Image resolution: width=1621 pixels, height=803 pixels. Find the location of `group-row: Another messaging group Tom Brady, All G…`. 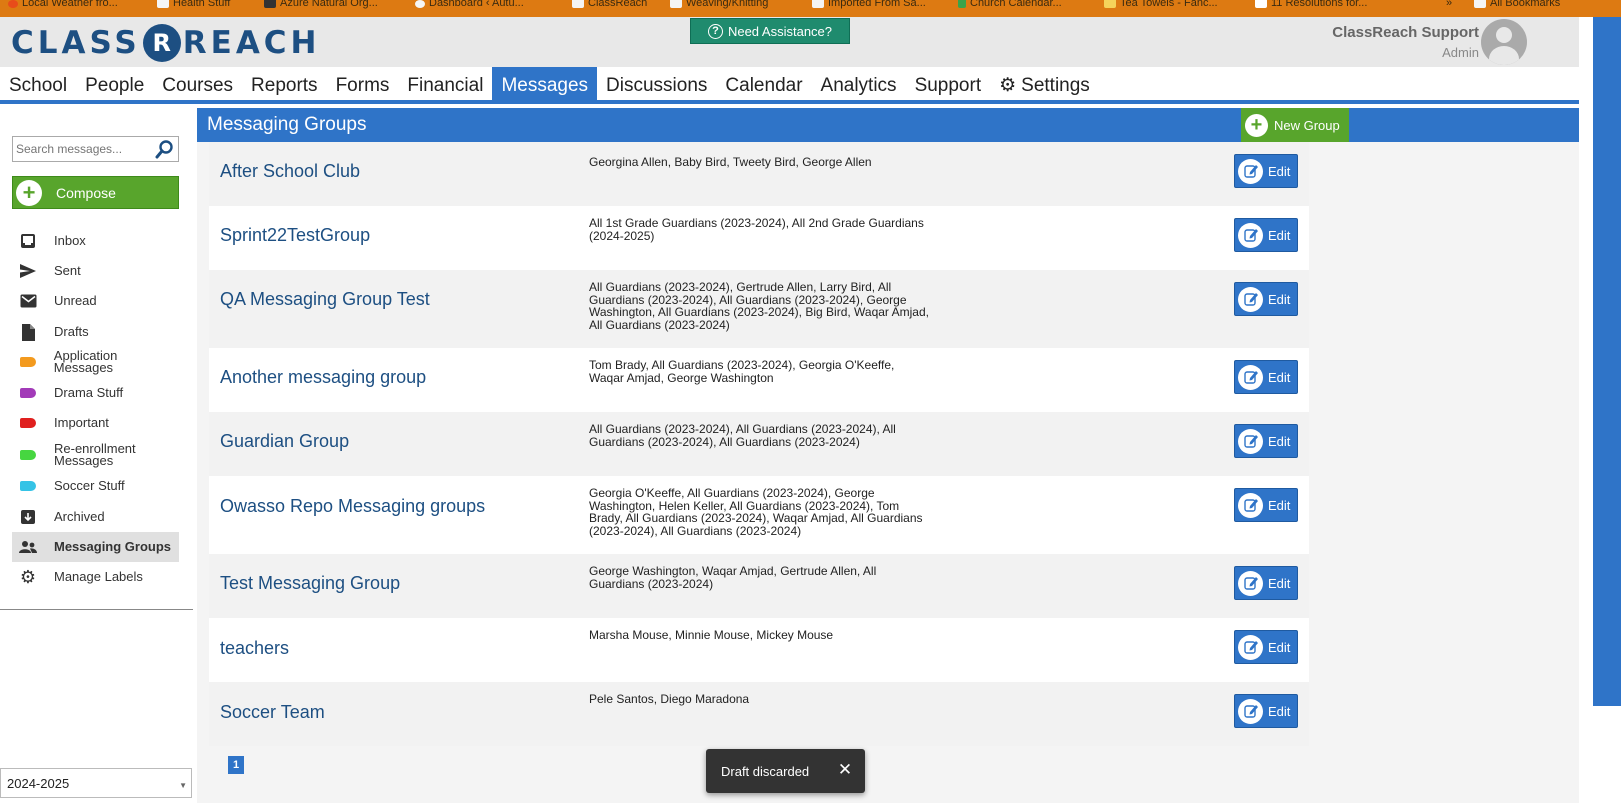

group-row: Another messaging group Tom Brady, All G… is located at coordinates (759, 380).